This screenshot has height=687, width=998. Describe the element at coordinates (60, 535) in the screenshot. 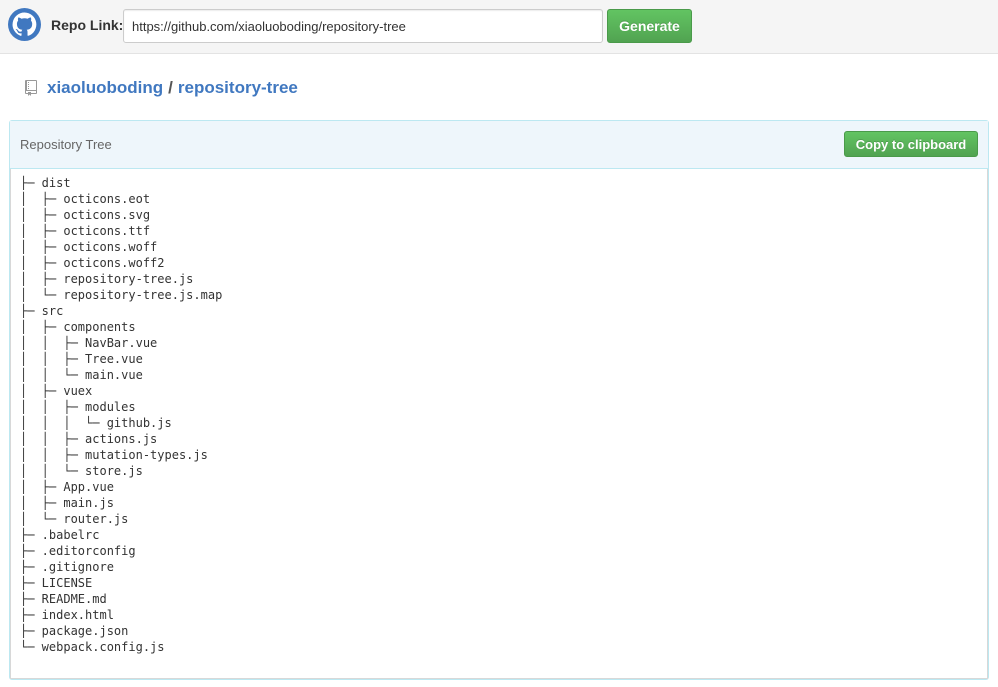

I see `tree-line: ├─ .babelrc` at that location.